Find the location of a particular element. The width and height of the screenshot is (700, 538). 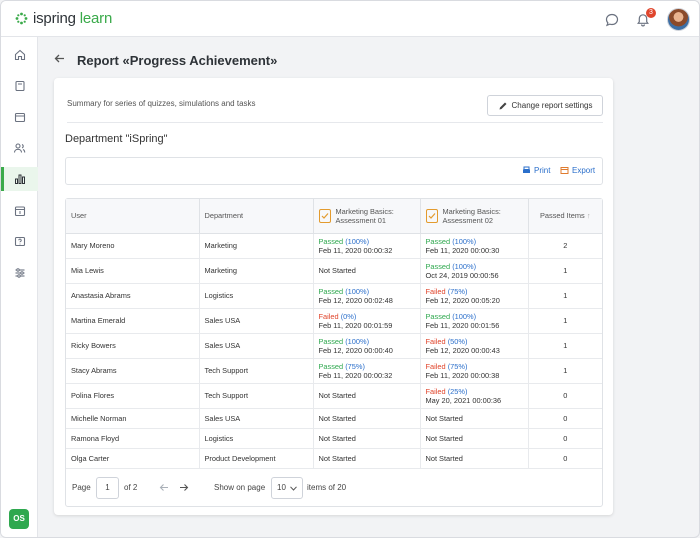

user-cell: Ramona Floyd is located at coordinates (133, 438).